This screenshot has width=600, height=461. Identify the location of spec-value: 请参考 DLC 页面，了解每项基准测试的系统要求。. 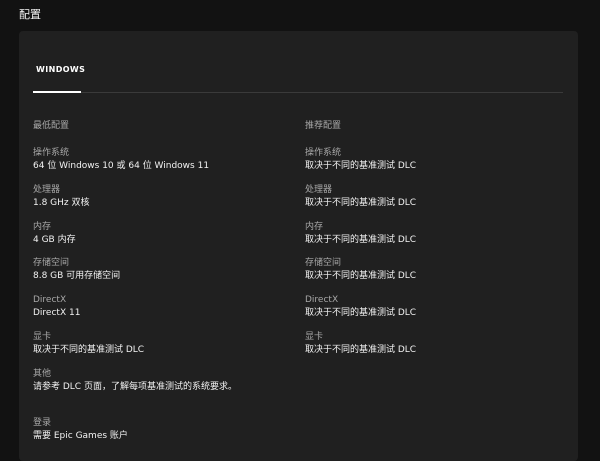
(135, 387).